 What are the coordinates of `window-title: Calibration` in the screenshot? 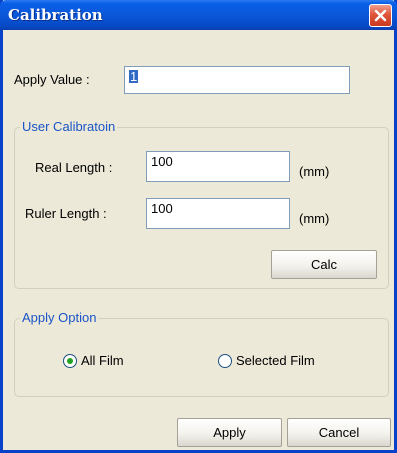 It's located at (55, 15).